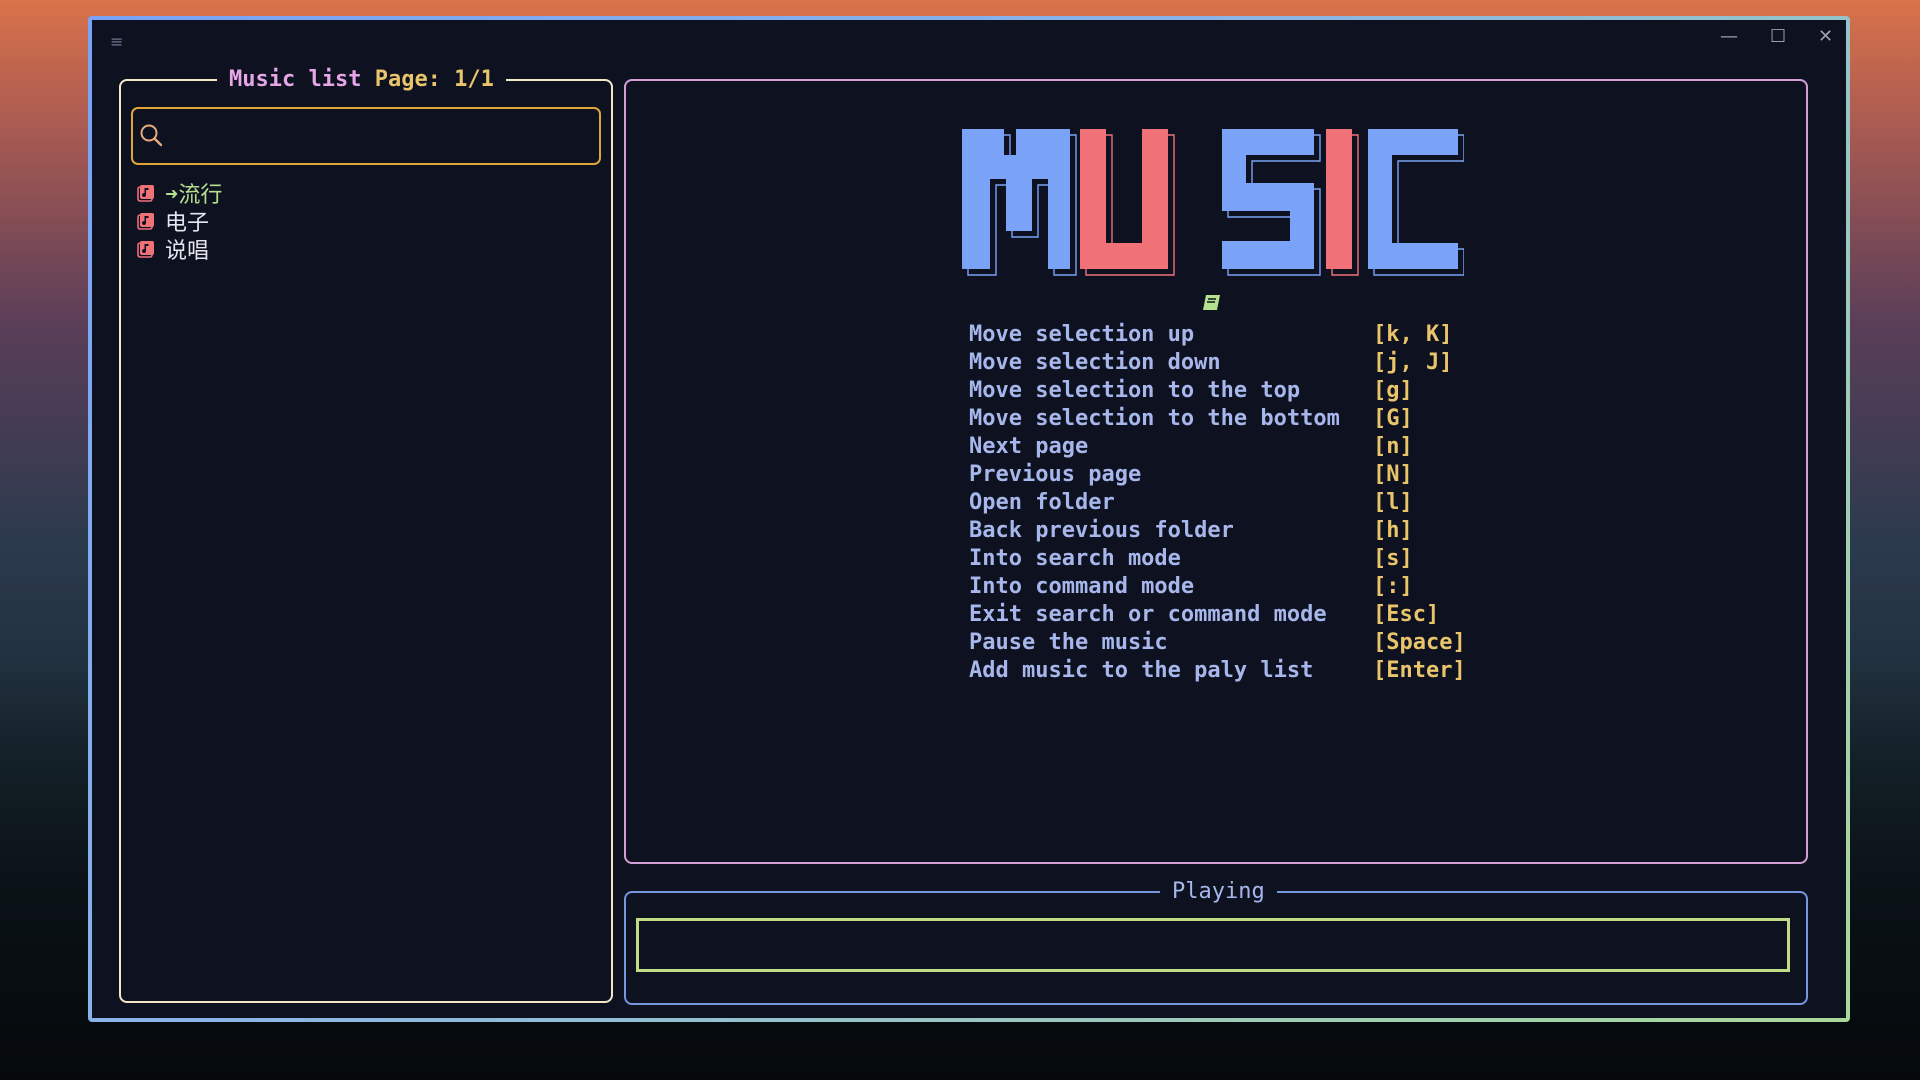 The image size is (1920, 1080). Describe the element at coordinates (969, 41) in the screenshot. I see `title-bar: ≡ — ☐ ✕` at that location.